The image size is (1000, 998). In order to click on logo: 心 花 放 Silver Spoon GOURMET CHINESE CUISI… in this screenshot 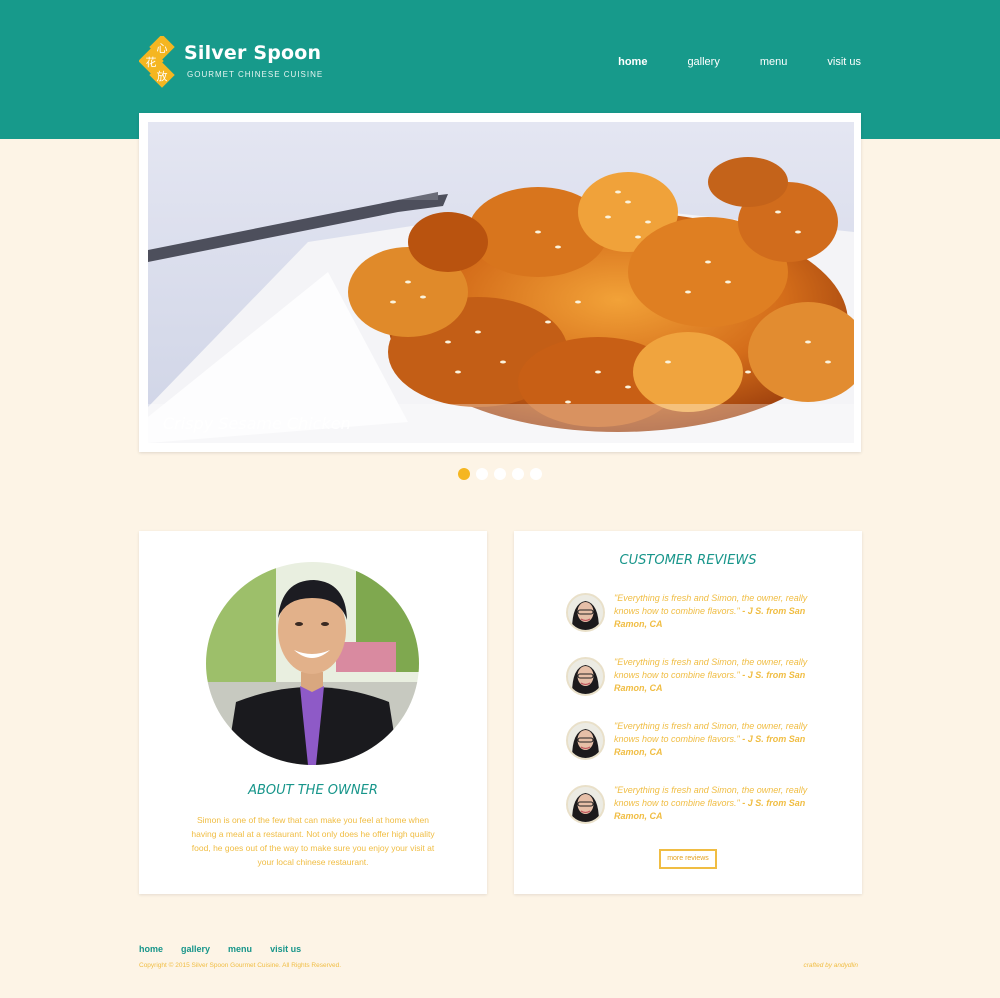, I will do `click(230, 63)`.